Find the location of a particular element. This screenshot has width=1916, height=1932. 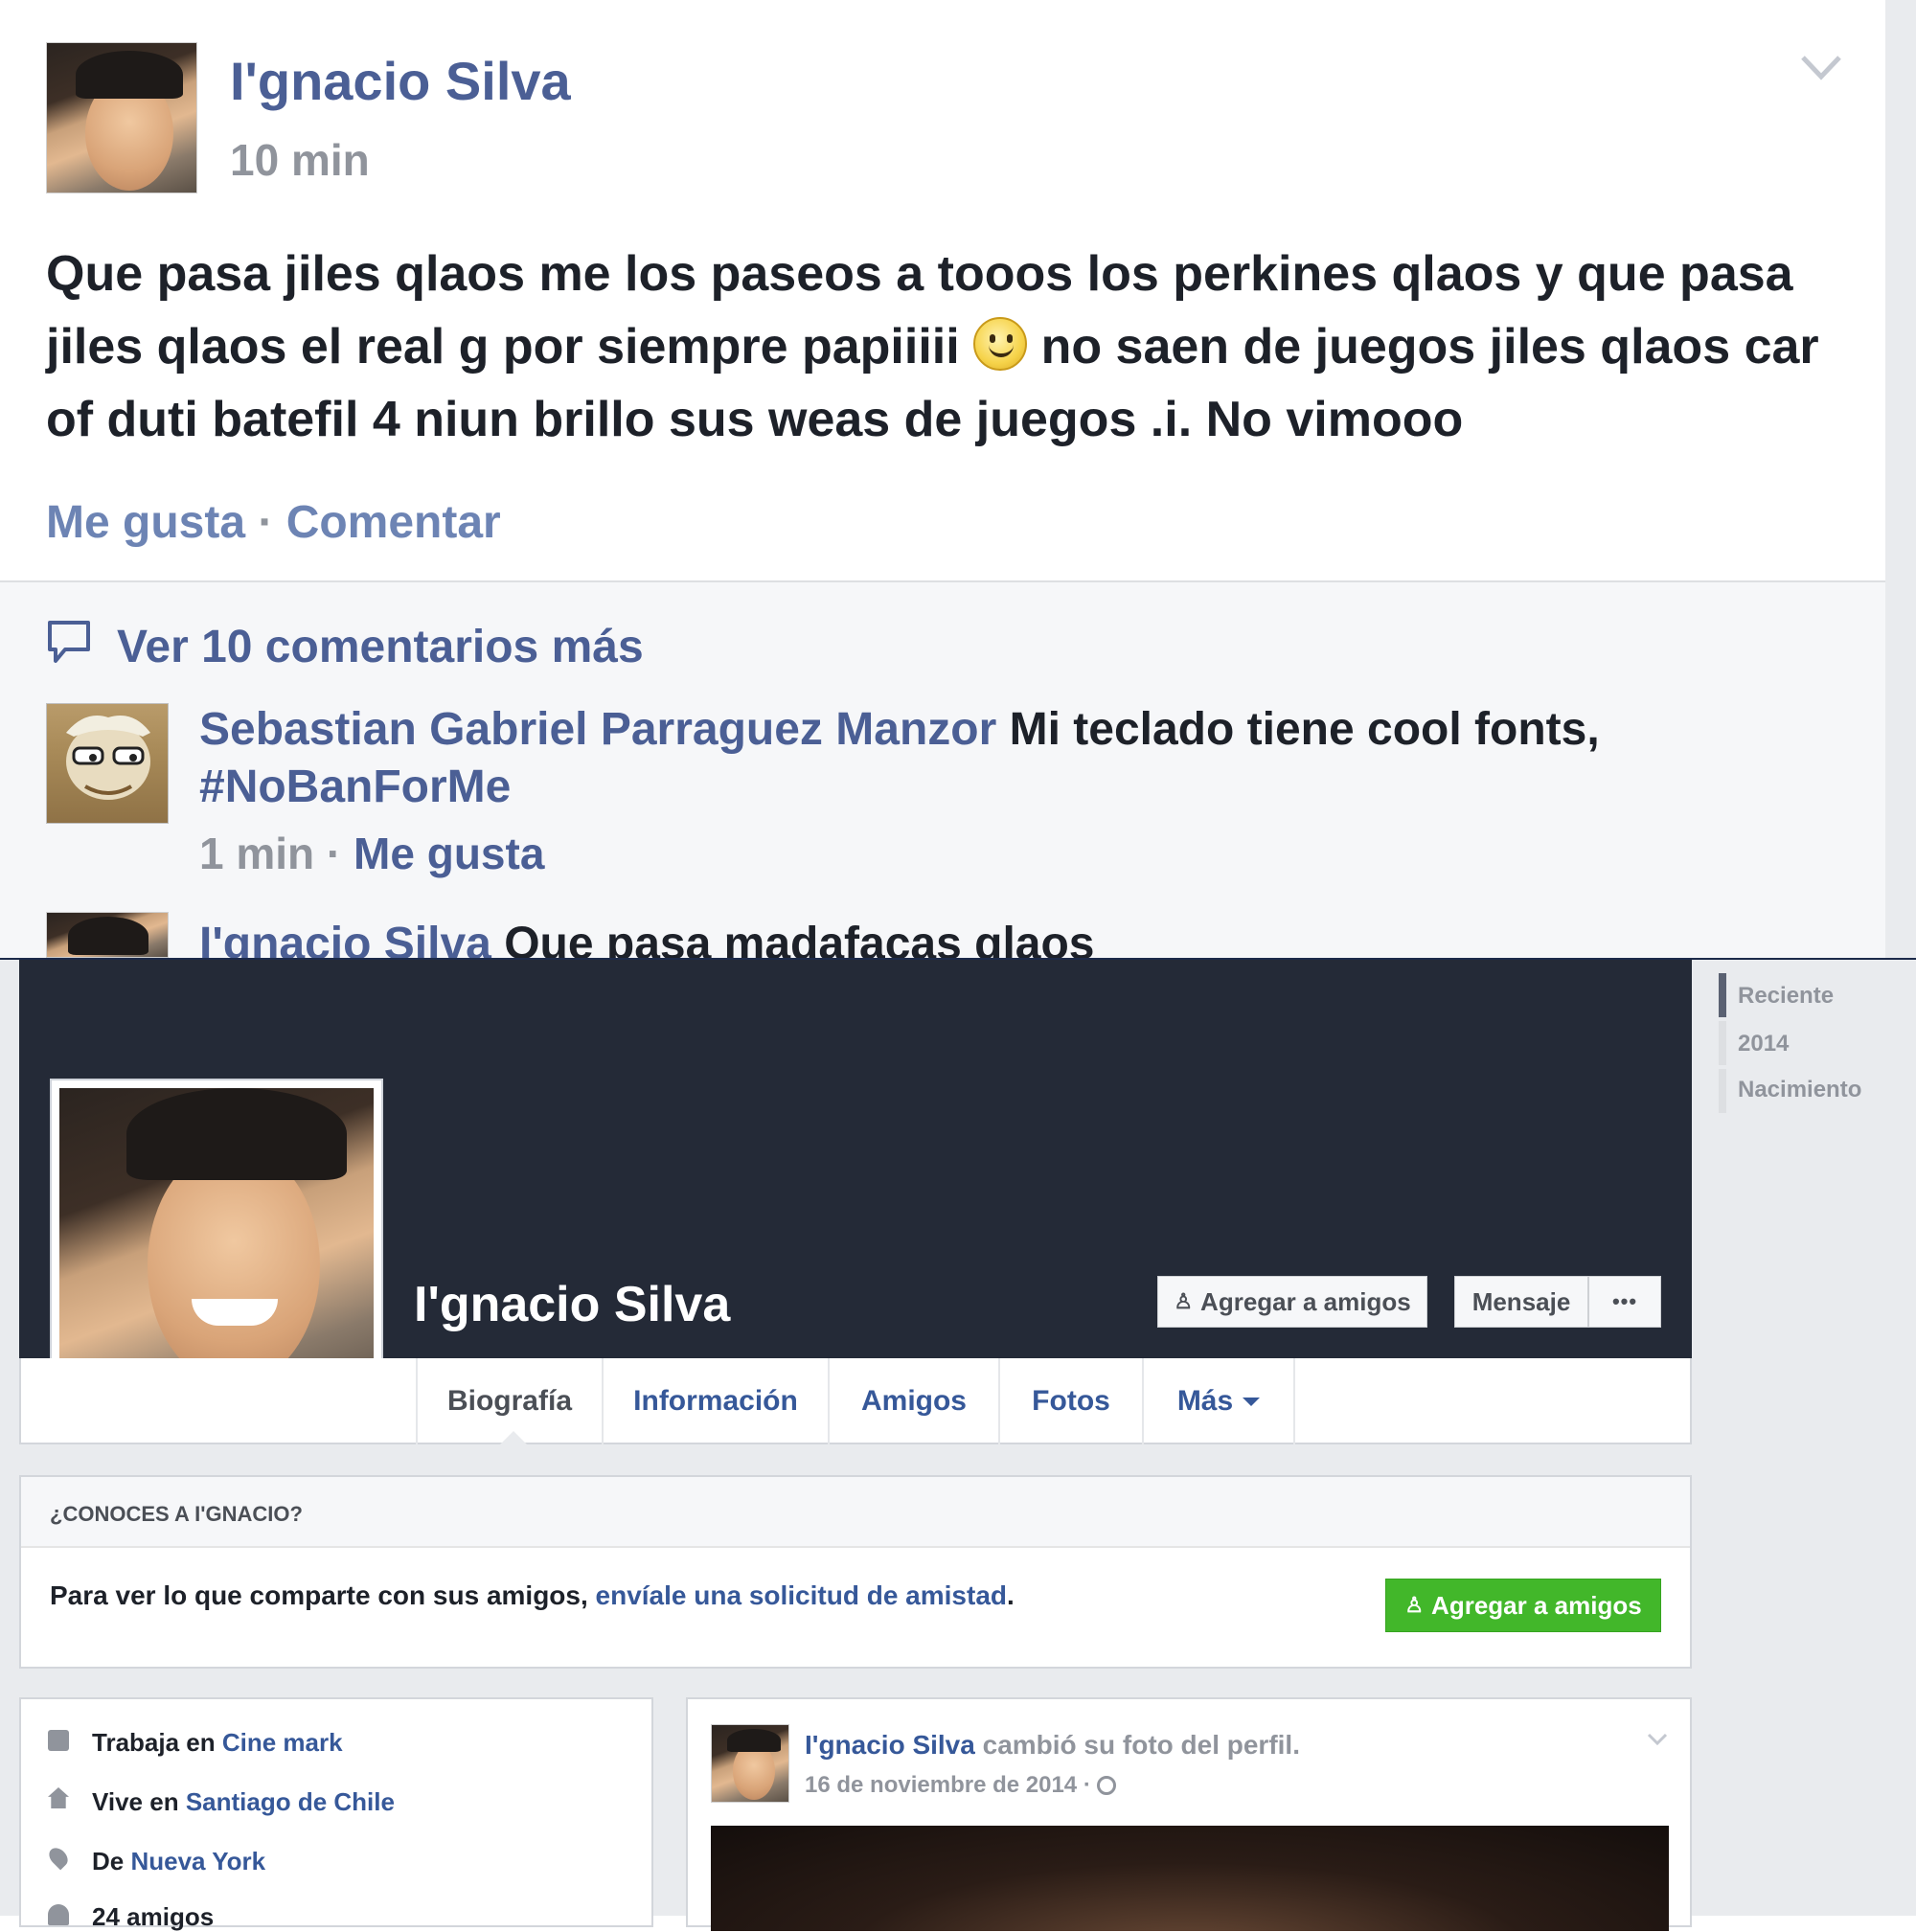

timeline-item-birth: Nacimiento is located at coordinates (1800, 1090).